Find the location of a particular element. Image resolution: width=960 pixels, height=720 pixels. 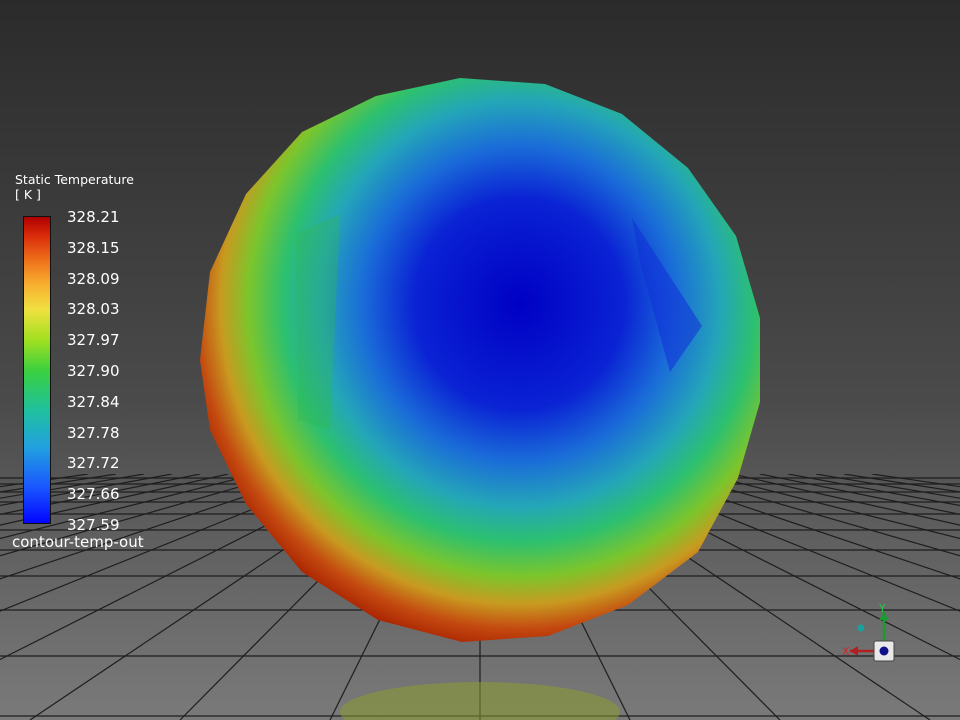

legend-value: 327.59 is located at coordinates (93, 525).